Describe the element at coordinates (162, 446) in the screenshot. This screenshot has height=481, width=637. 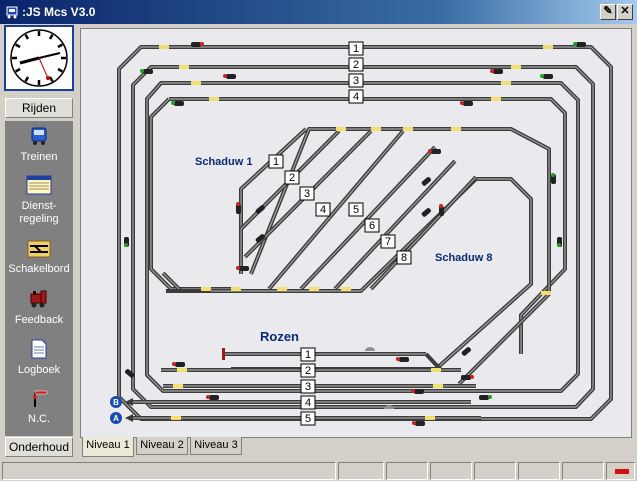
I see `tab-niveau-2: Niveau 2` at that location.